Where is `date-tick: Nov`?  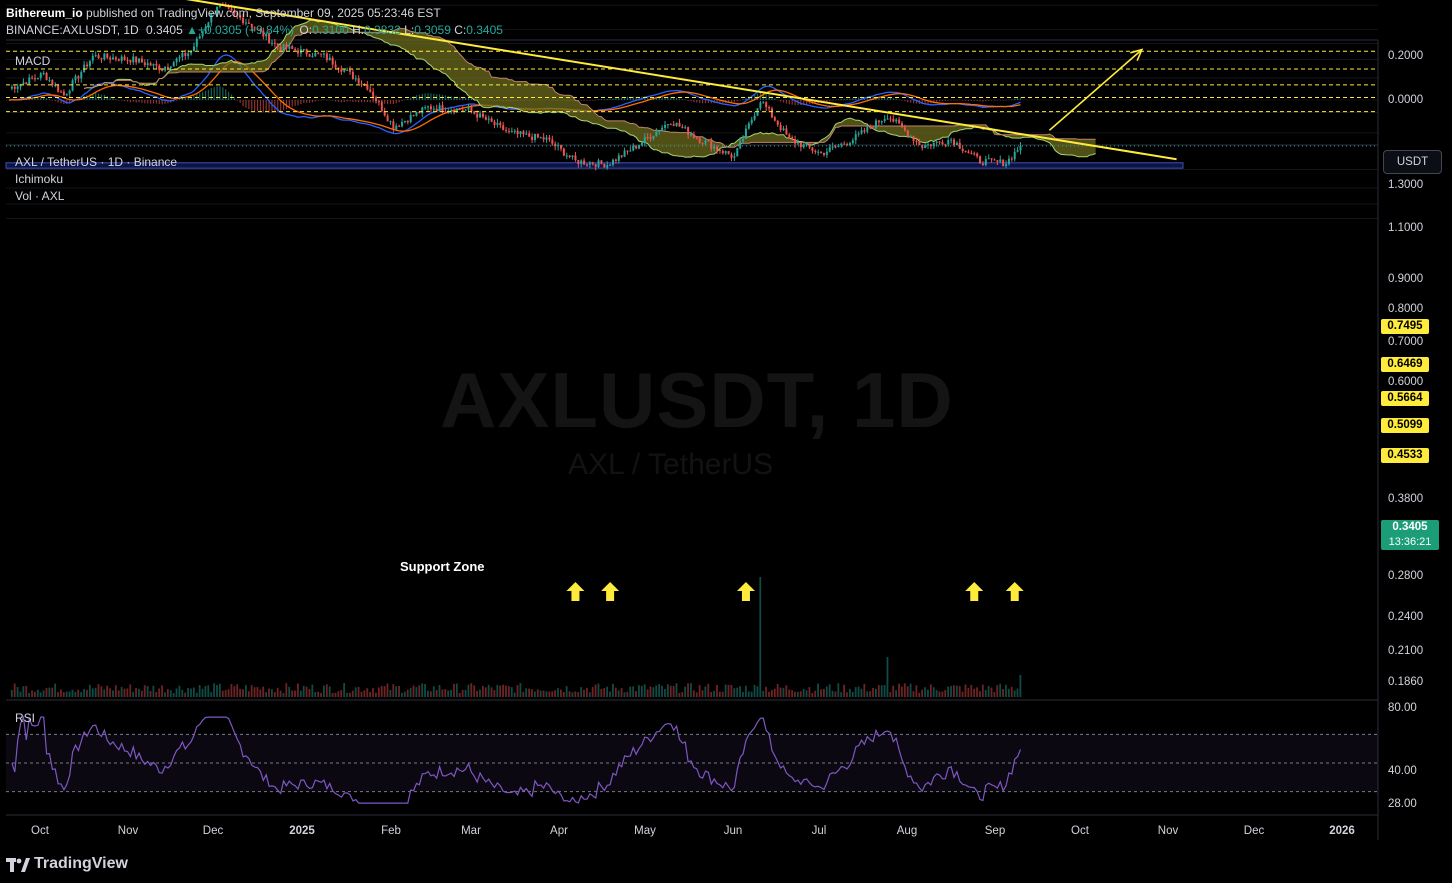
date-tick: Nov is located at coordinates (128, 831).